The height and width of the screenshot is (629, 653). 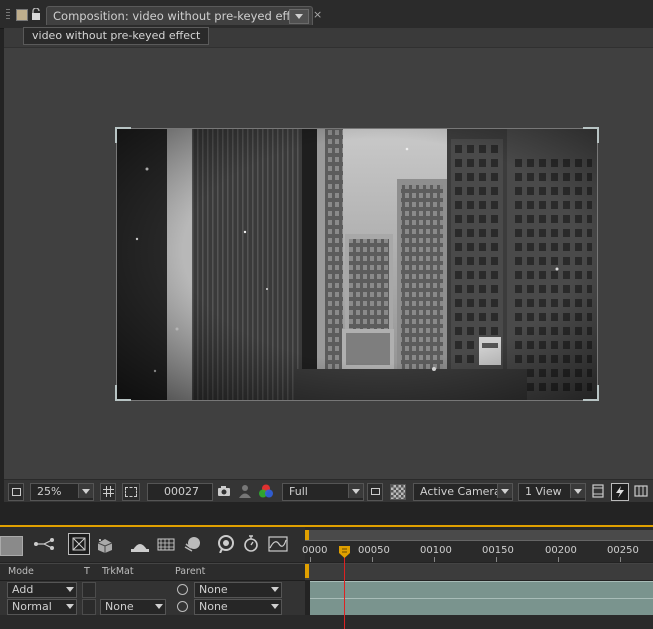 I want to click on panel-grip-icon, so click(x=8, y=15).